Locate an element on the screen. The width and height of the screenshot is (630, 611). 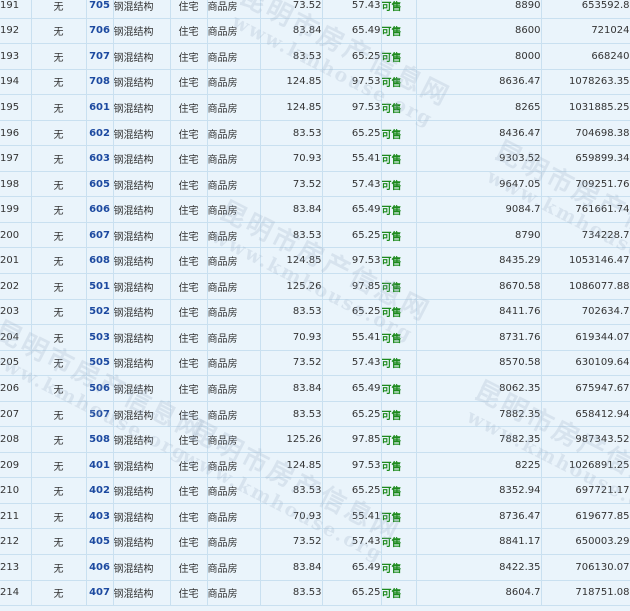
room-number: 407 is located at coordinates (100, 593).